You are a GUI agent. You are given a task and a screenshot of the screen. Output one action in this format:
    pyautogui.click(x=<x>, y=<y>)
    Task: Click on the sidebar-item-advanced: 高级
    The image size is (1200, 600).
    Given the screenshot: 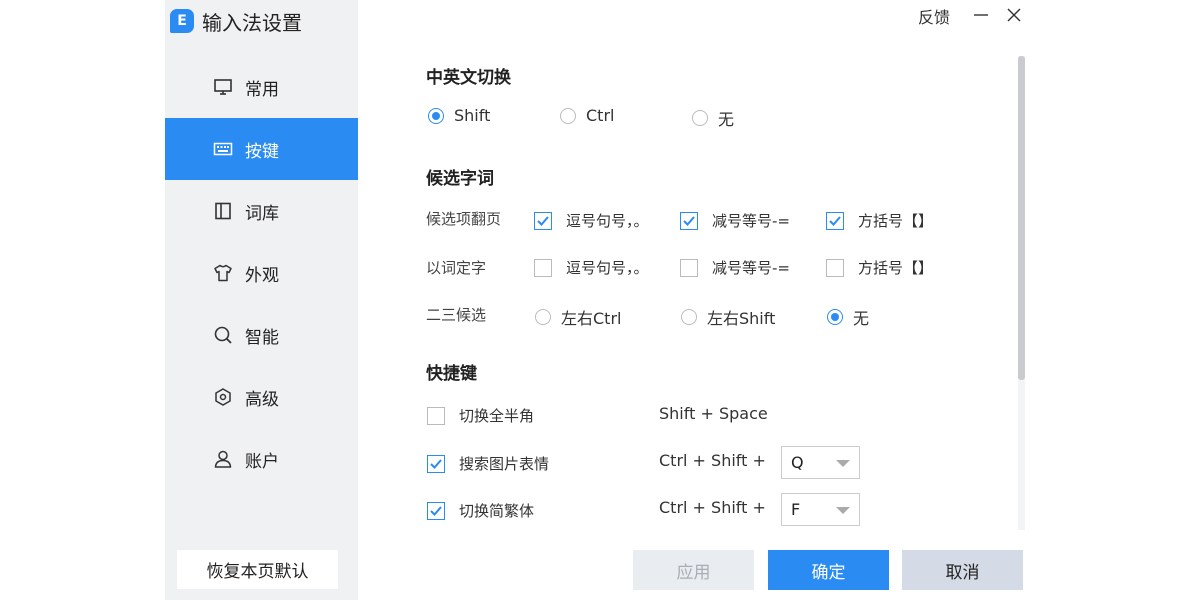 What is the action you would take?
    pyautogui.click(x=261, y=397)
    